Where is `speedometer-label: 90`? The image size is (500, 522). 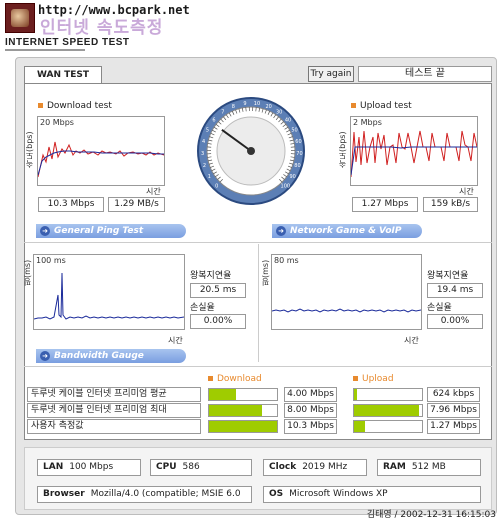
speedometer-label: 90 is located at coordinates (292, 177).